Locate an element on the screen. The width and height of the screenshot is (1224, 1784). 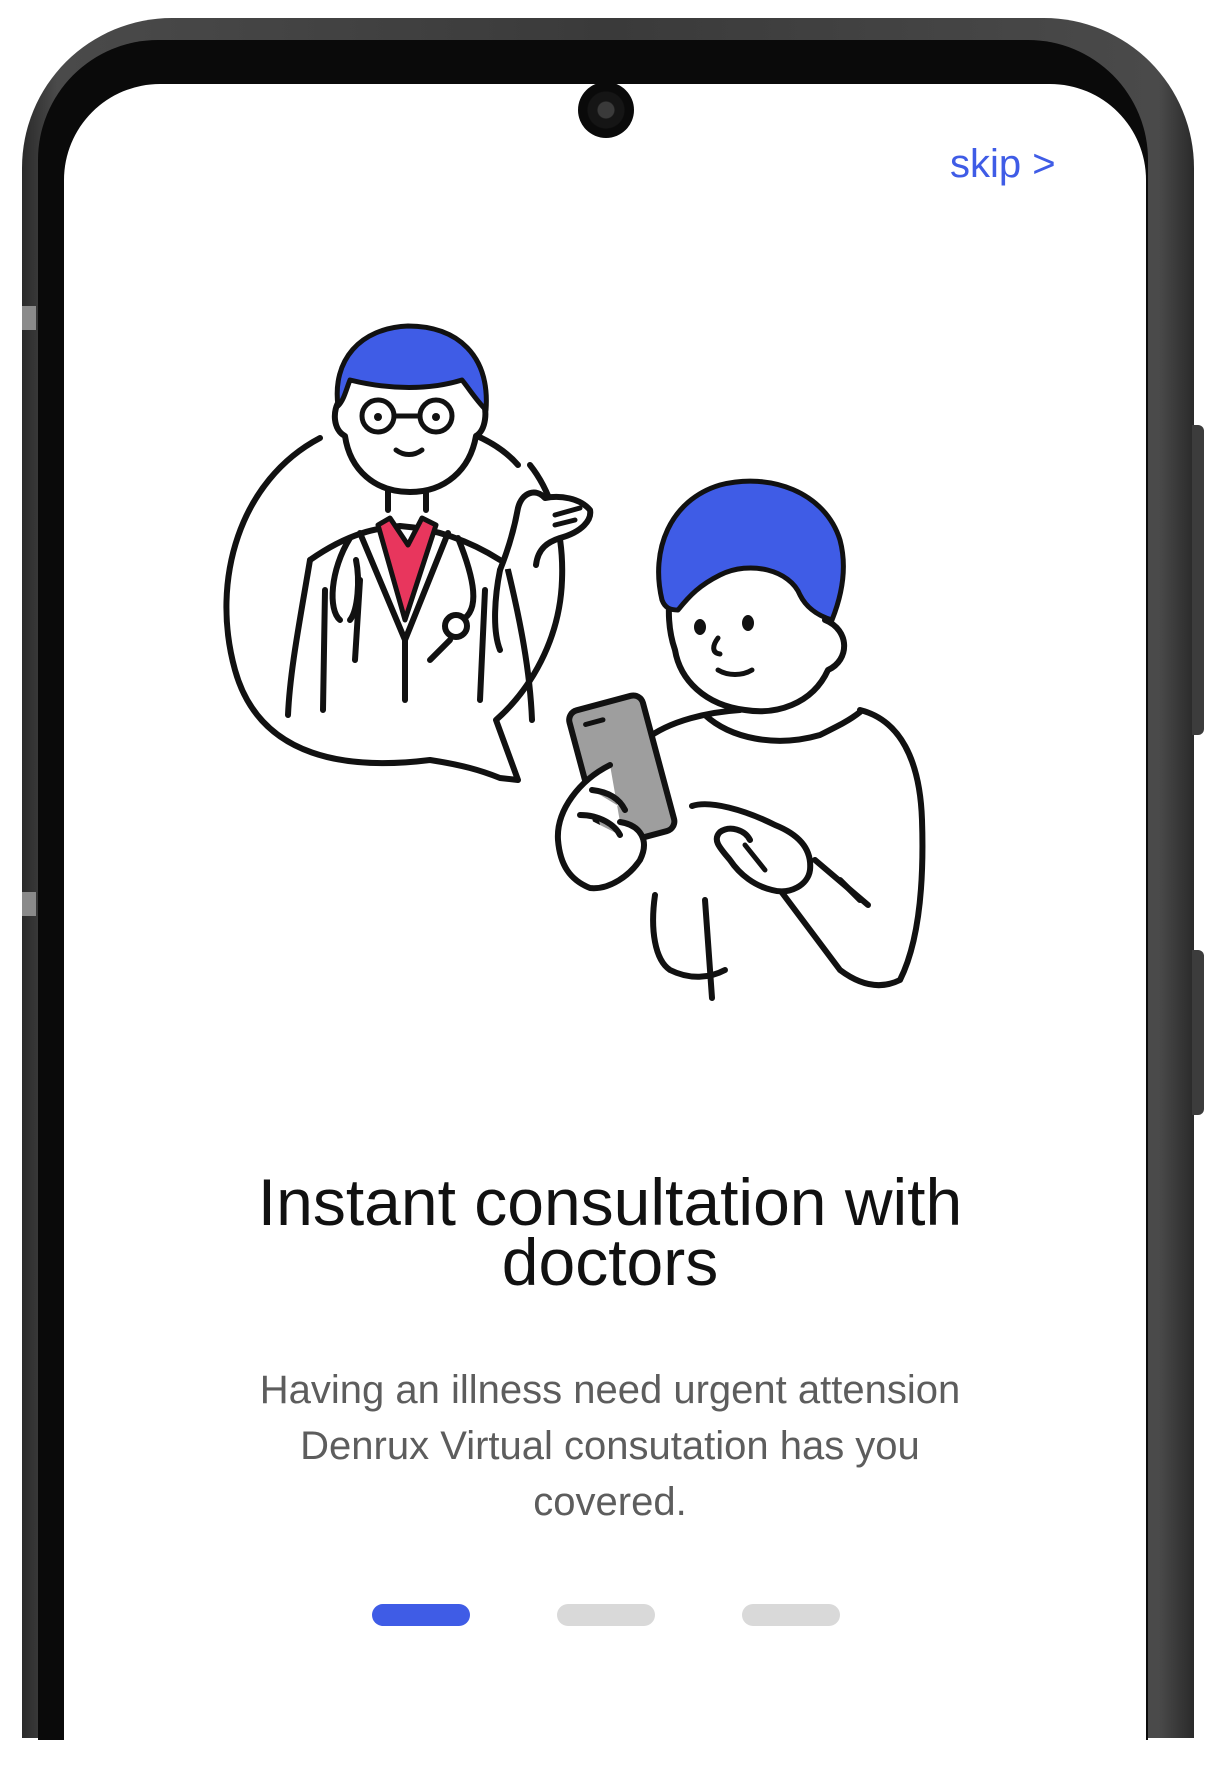
doctor-figure is located at coordinates (439, 523).